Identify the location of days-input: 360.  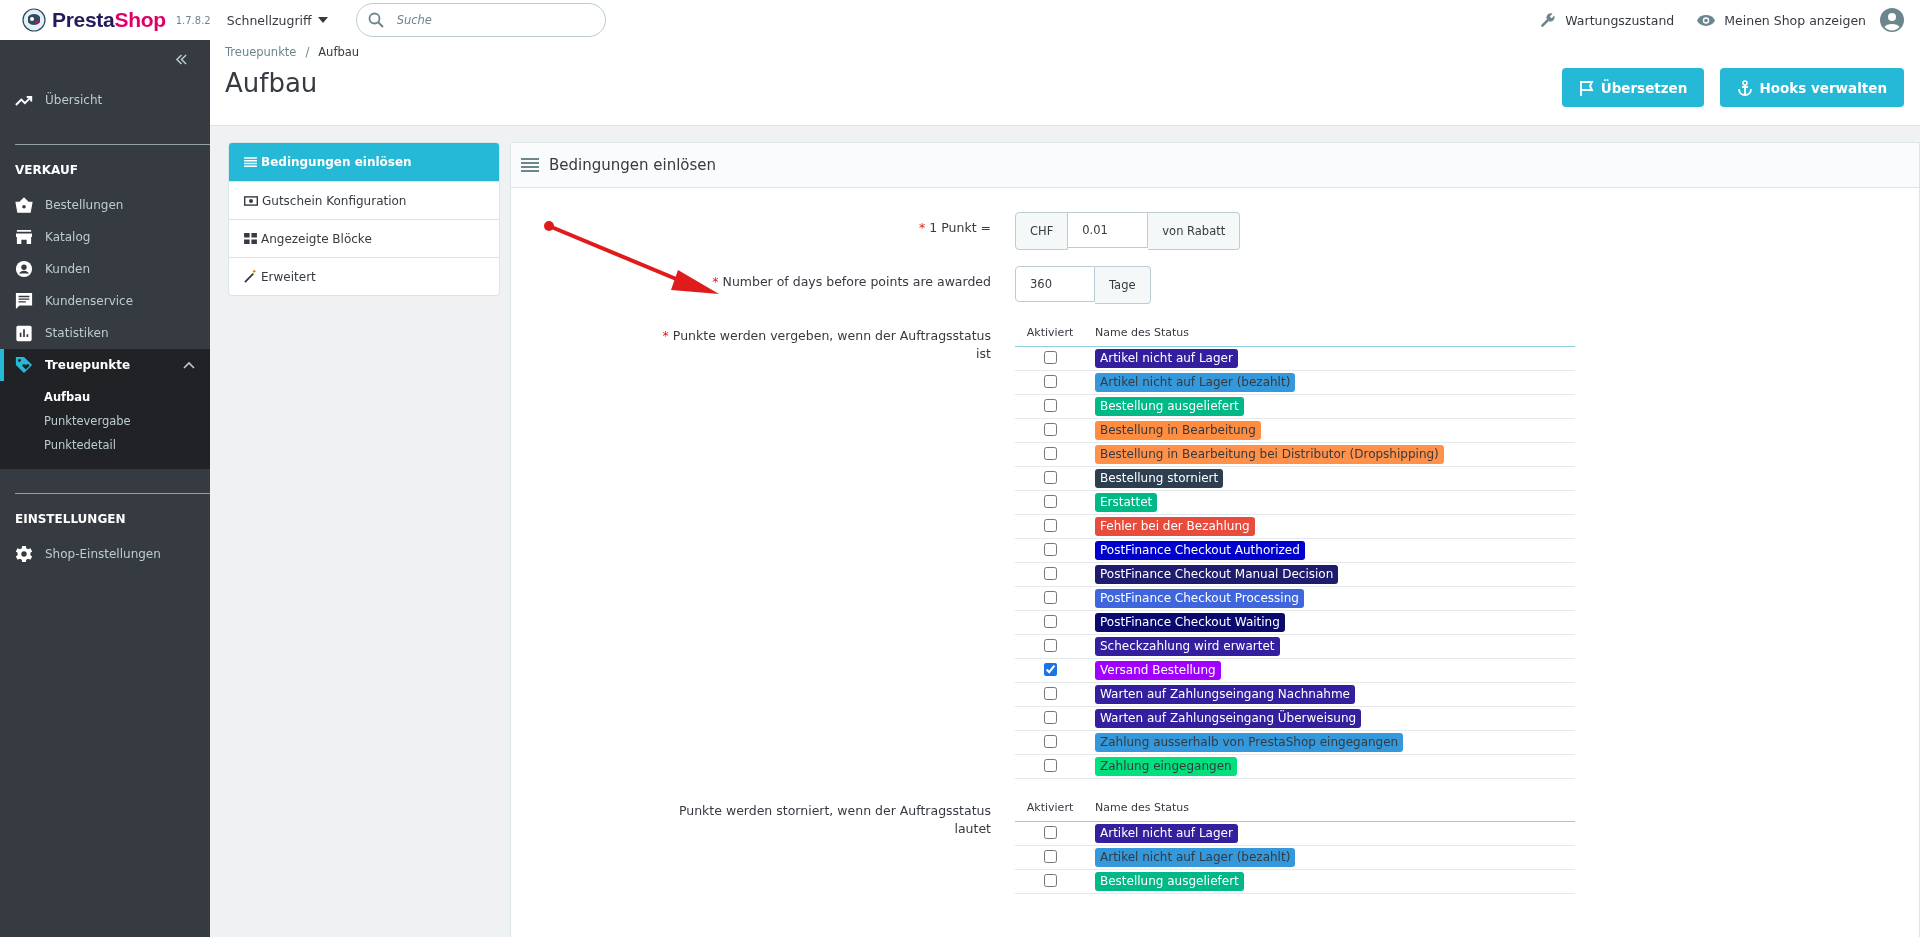
(1055, 284).